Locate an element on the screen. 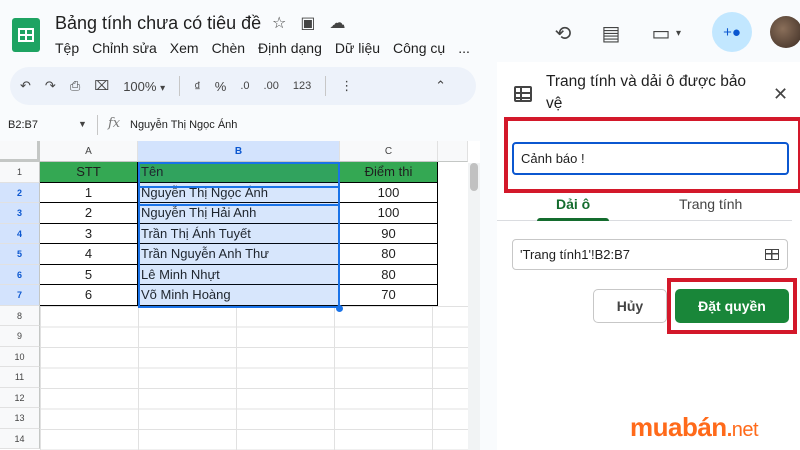 The height and width of the screenshot is (450, 800). move-folder-icon: ▣ is located at coordinates (307, 23).